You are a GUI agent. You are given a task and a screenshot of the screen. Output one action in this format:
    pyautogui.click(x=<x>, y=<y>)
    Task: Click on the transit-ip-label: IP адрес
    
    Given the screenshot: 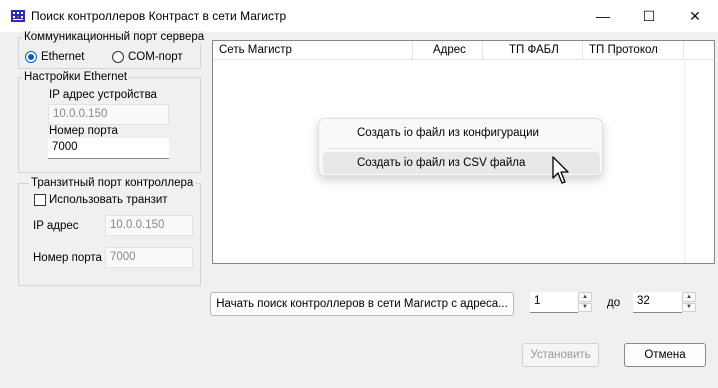 What is the action you would take?
    pyautogui.click(x=56, y=226)
    